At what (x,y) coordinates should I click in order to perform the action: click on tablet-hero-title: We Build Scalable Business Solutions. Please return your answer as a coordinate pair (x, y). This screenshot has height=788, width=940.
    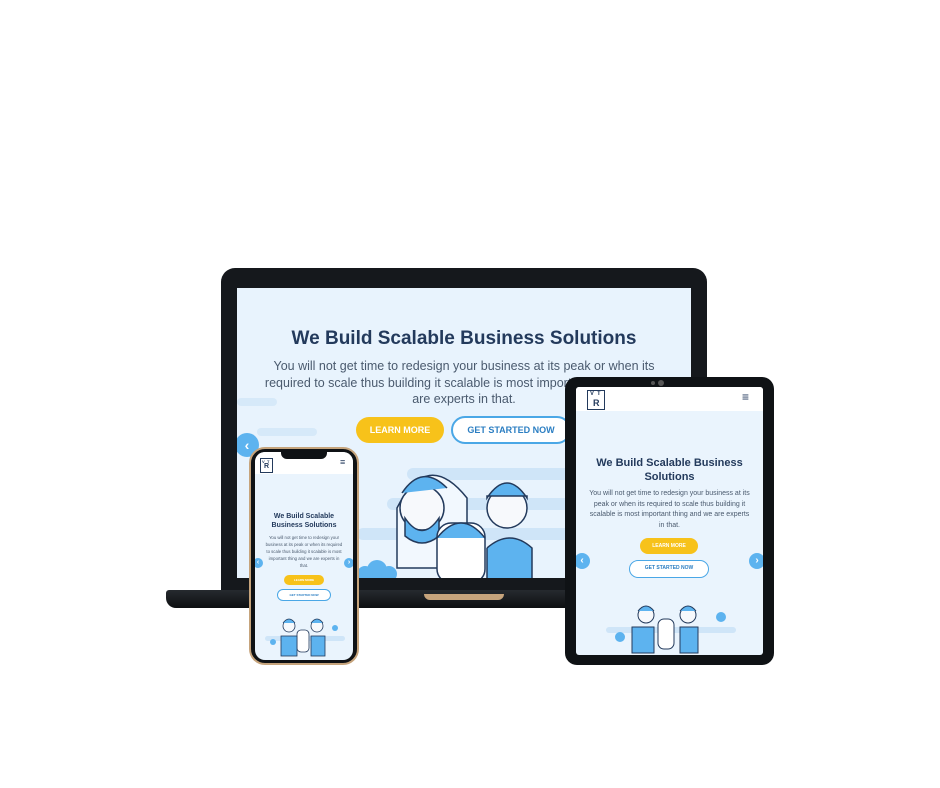
    Looking at the image, I should click on (669, 470).